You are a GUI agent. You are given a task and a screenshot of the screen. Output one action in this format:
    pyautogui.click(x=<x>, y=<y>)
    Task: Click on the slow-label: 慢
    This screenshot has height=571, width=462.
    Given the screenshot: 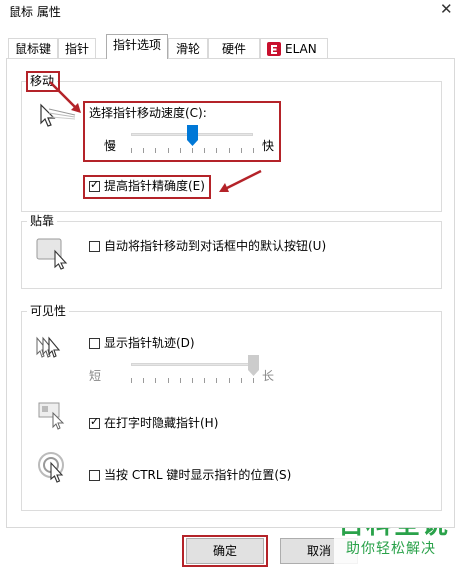 What is the action you would take?
    pyautogui.click(x=110, y=146)
    